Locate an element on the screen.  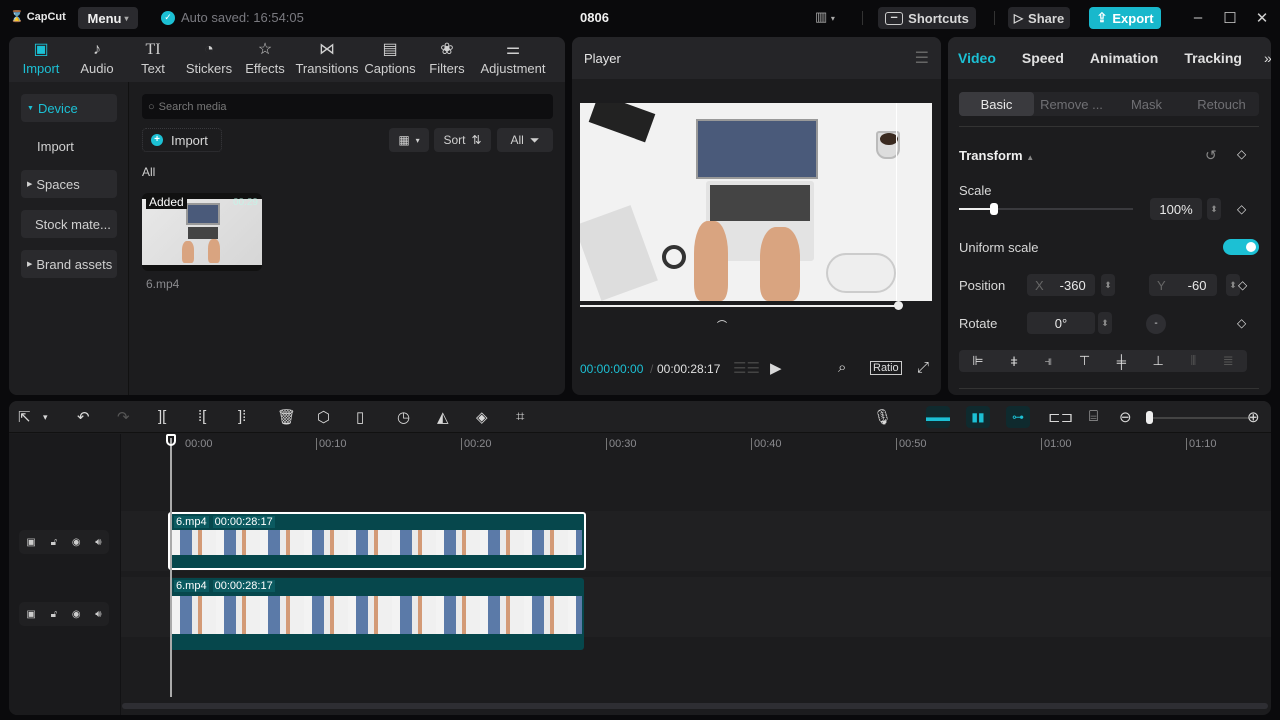
sort-button: Sort ⇅ is located at coordinates (462, 140).